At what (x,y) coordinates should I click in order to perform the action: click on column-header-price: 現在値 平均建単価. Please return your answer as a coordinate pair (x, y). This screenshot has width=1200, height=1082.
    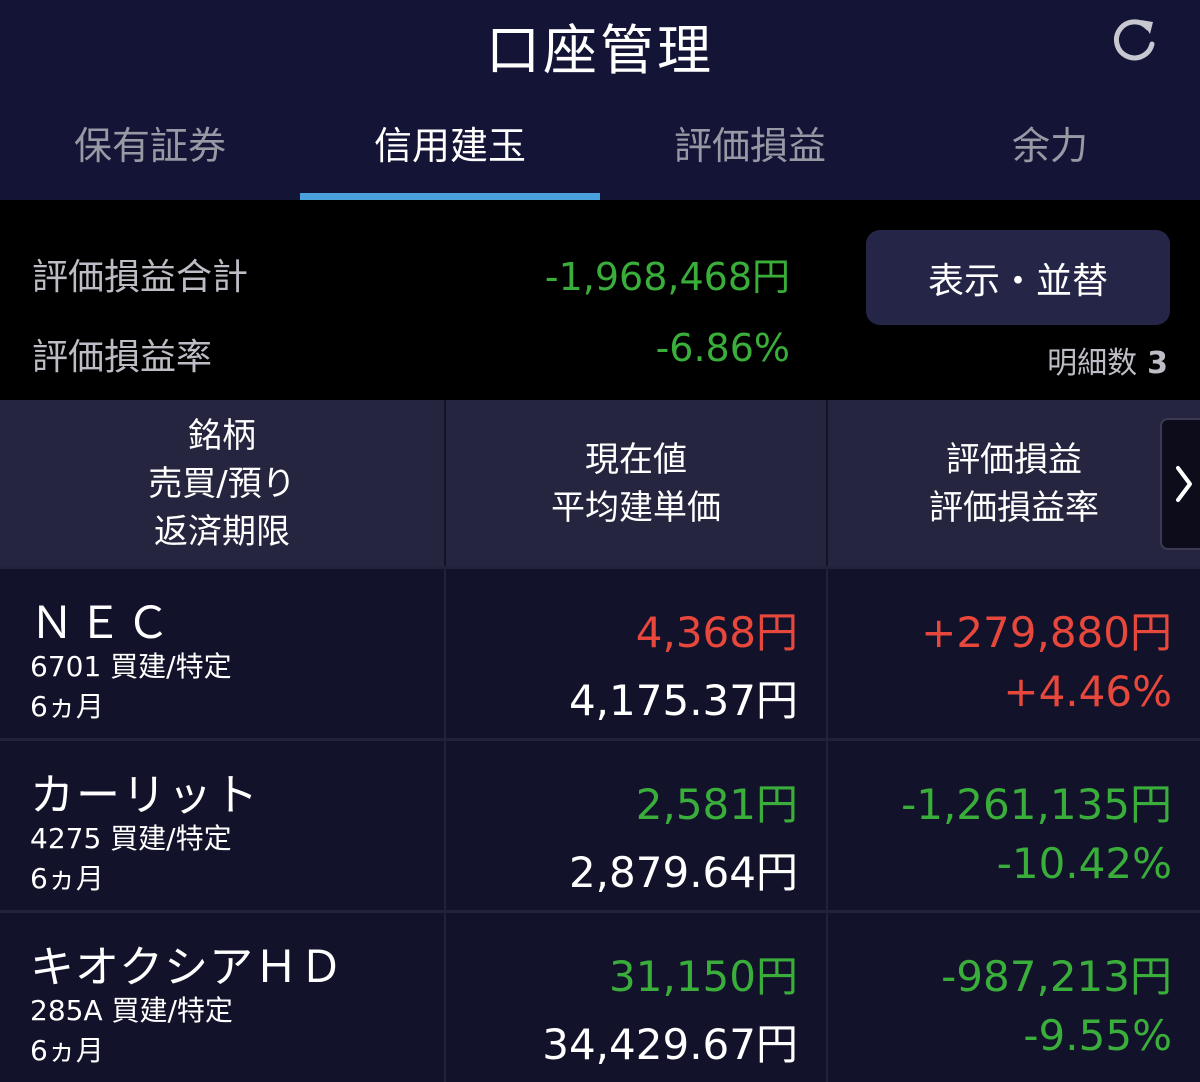
    Looking at the image, I should click on (636, 484).